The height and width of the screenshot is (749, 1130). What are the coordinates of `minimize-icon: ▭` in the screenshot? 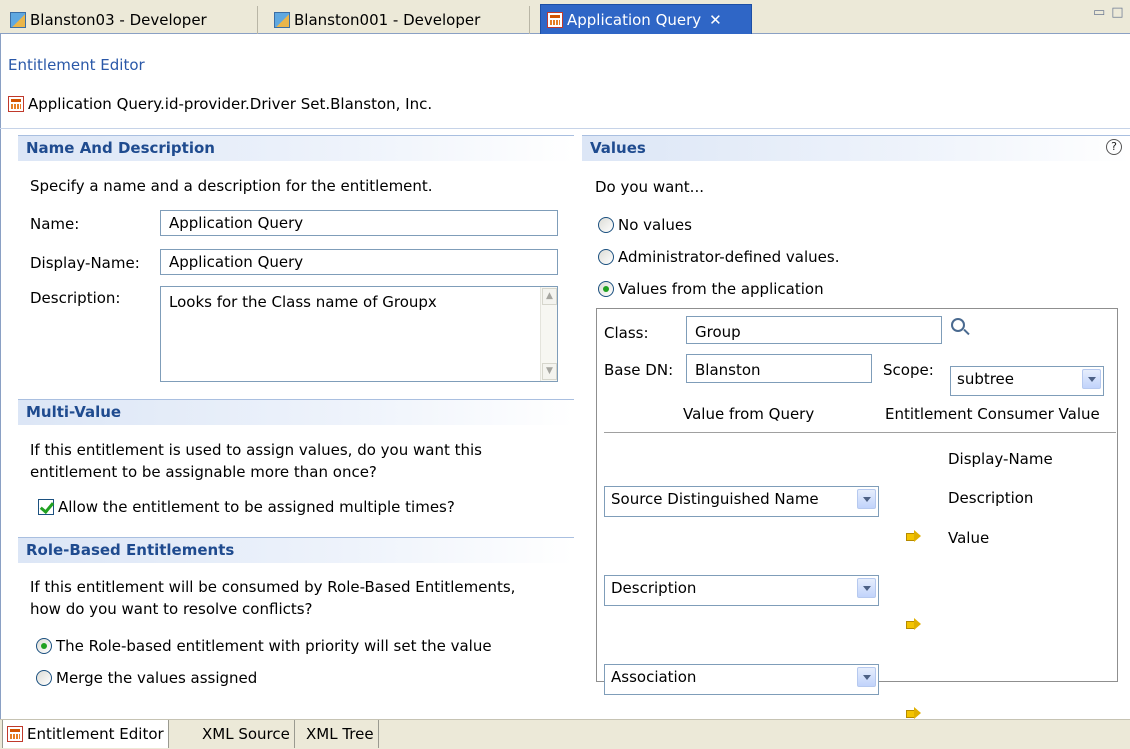 It's located at (1102, 12).